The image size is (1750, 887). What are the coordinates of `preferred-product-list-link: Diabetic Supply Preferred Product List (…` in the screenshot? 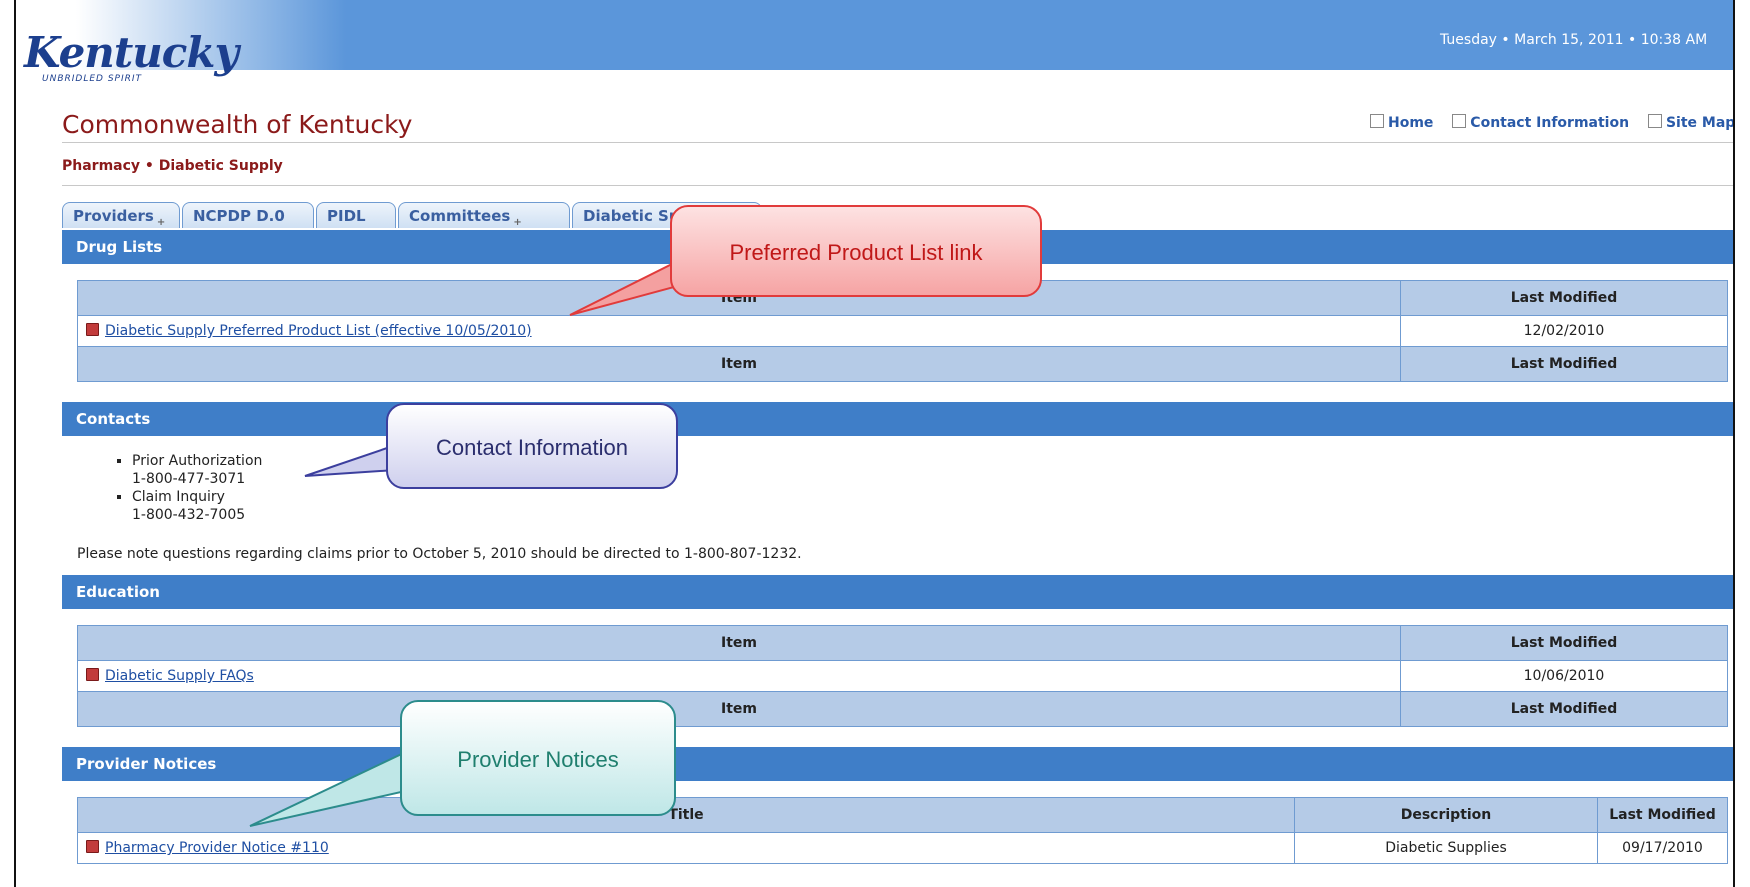 It's located at (318, 331).